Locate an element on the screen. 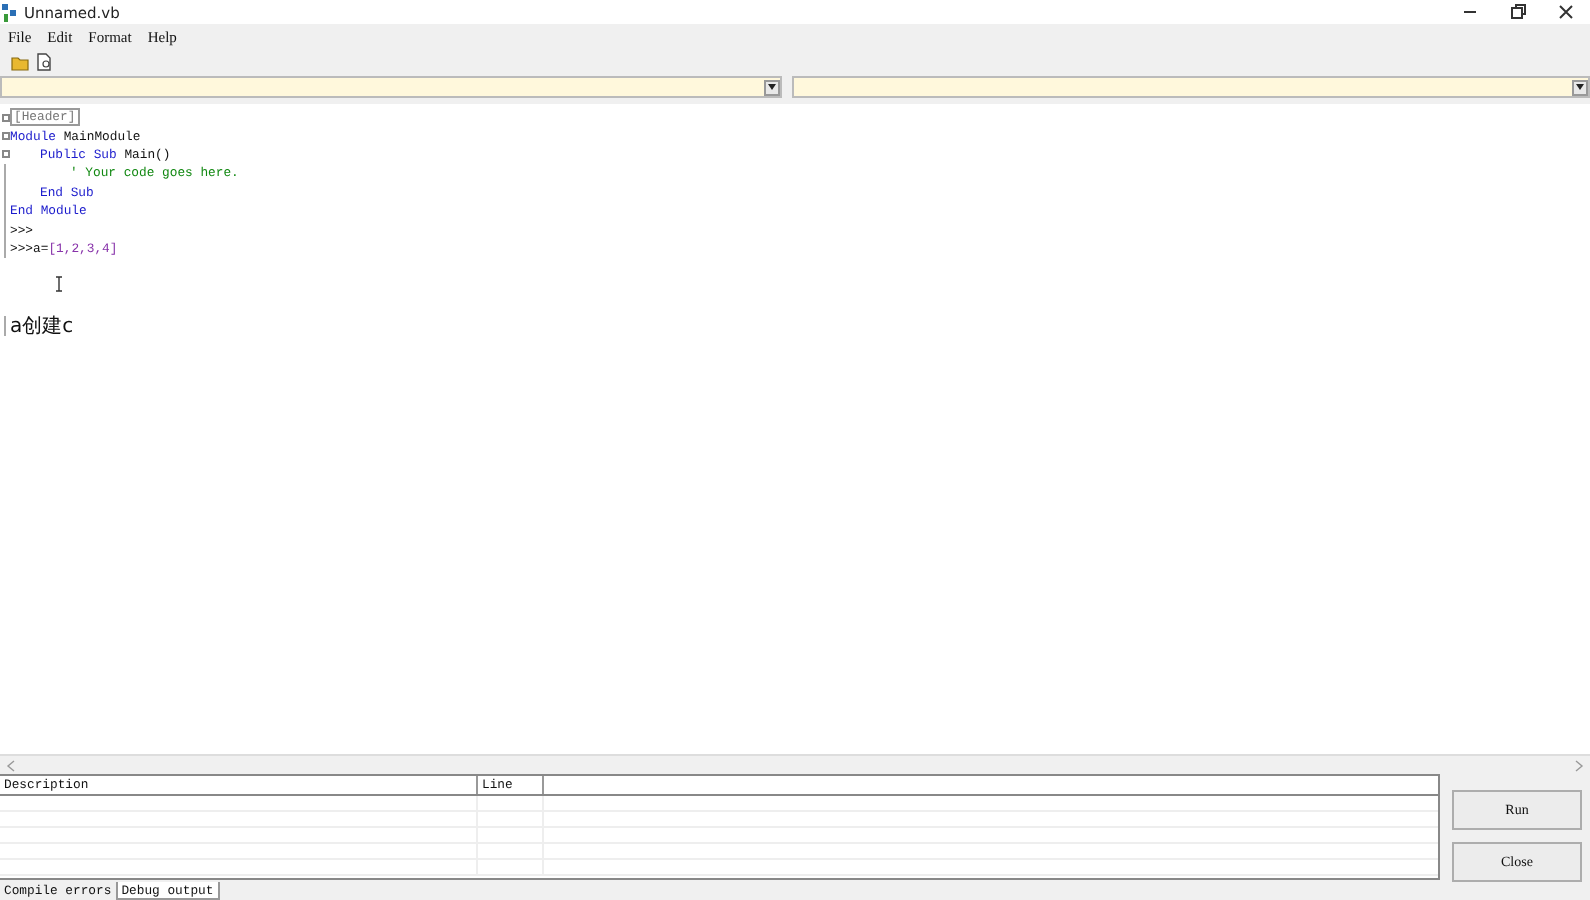 This screenshot has height=900, width=1590. code-text: a创建c is located at coordinates (42, 327).